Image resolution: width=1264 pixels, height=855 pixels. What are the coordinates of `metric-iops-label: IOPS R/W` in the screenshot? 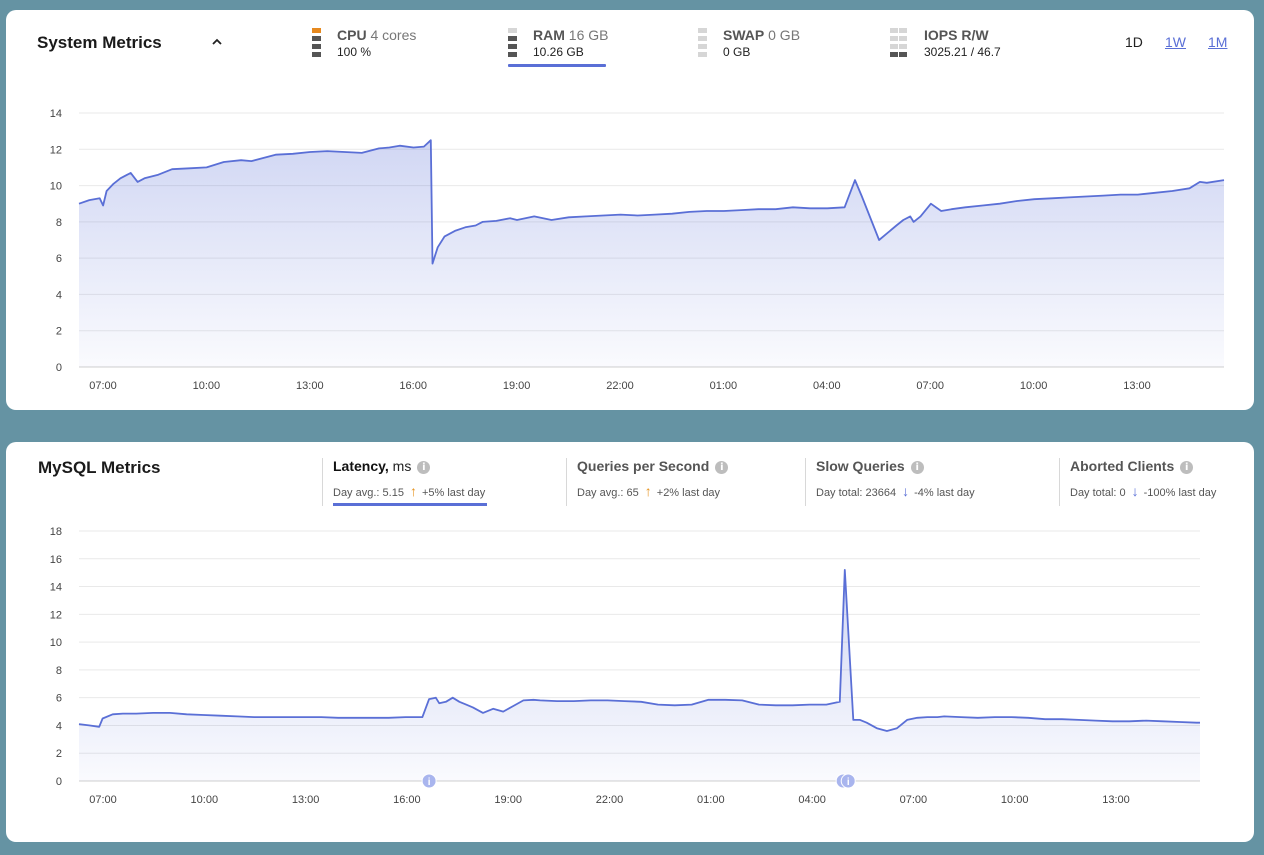 It's located at (956, 35).